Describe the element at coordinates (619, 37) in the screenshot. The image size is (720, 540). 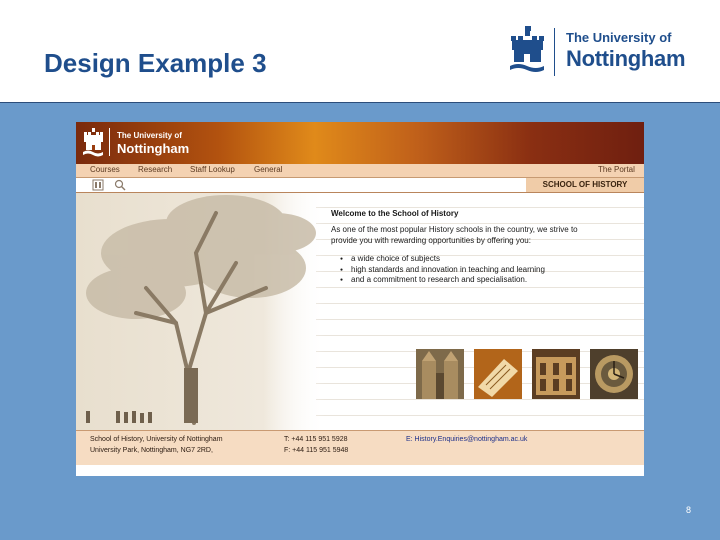
I see `logo-line1: The University of` at that location.